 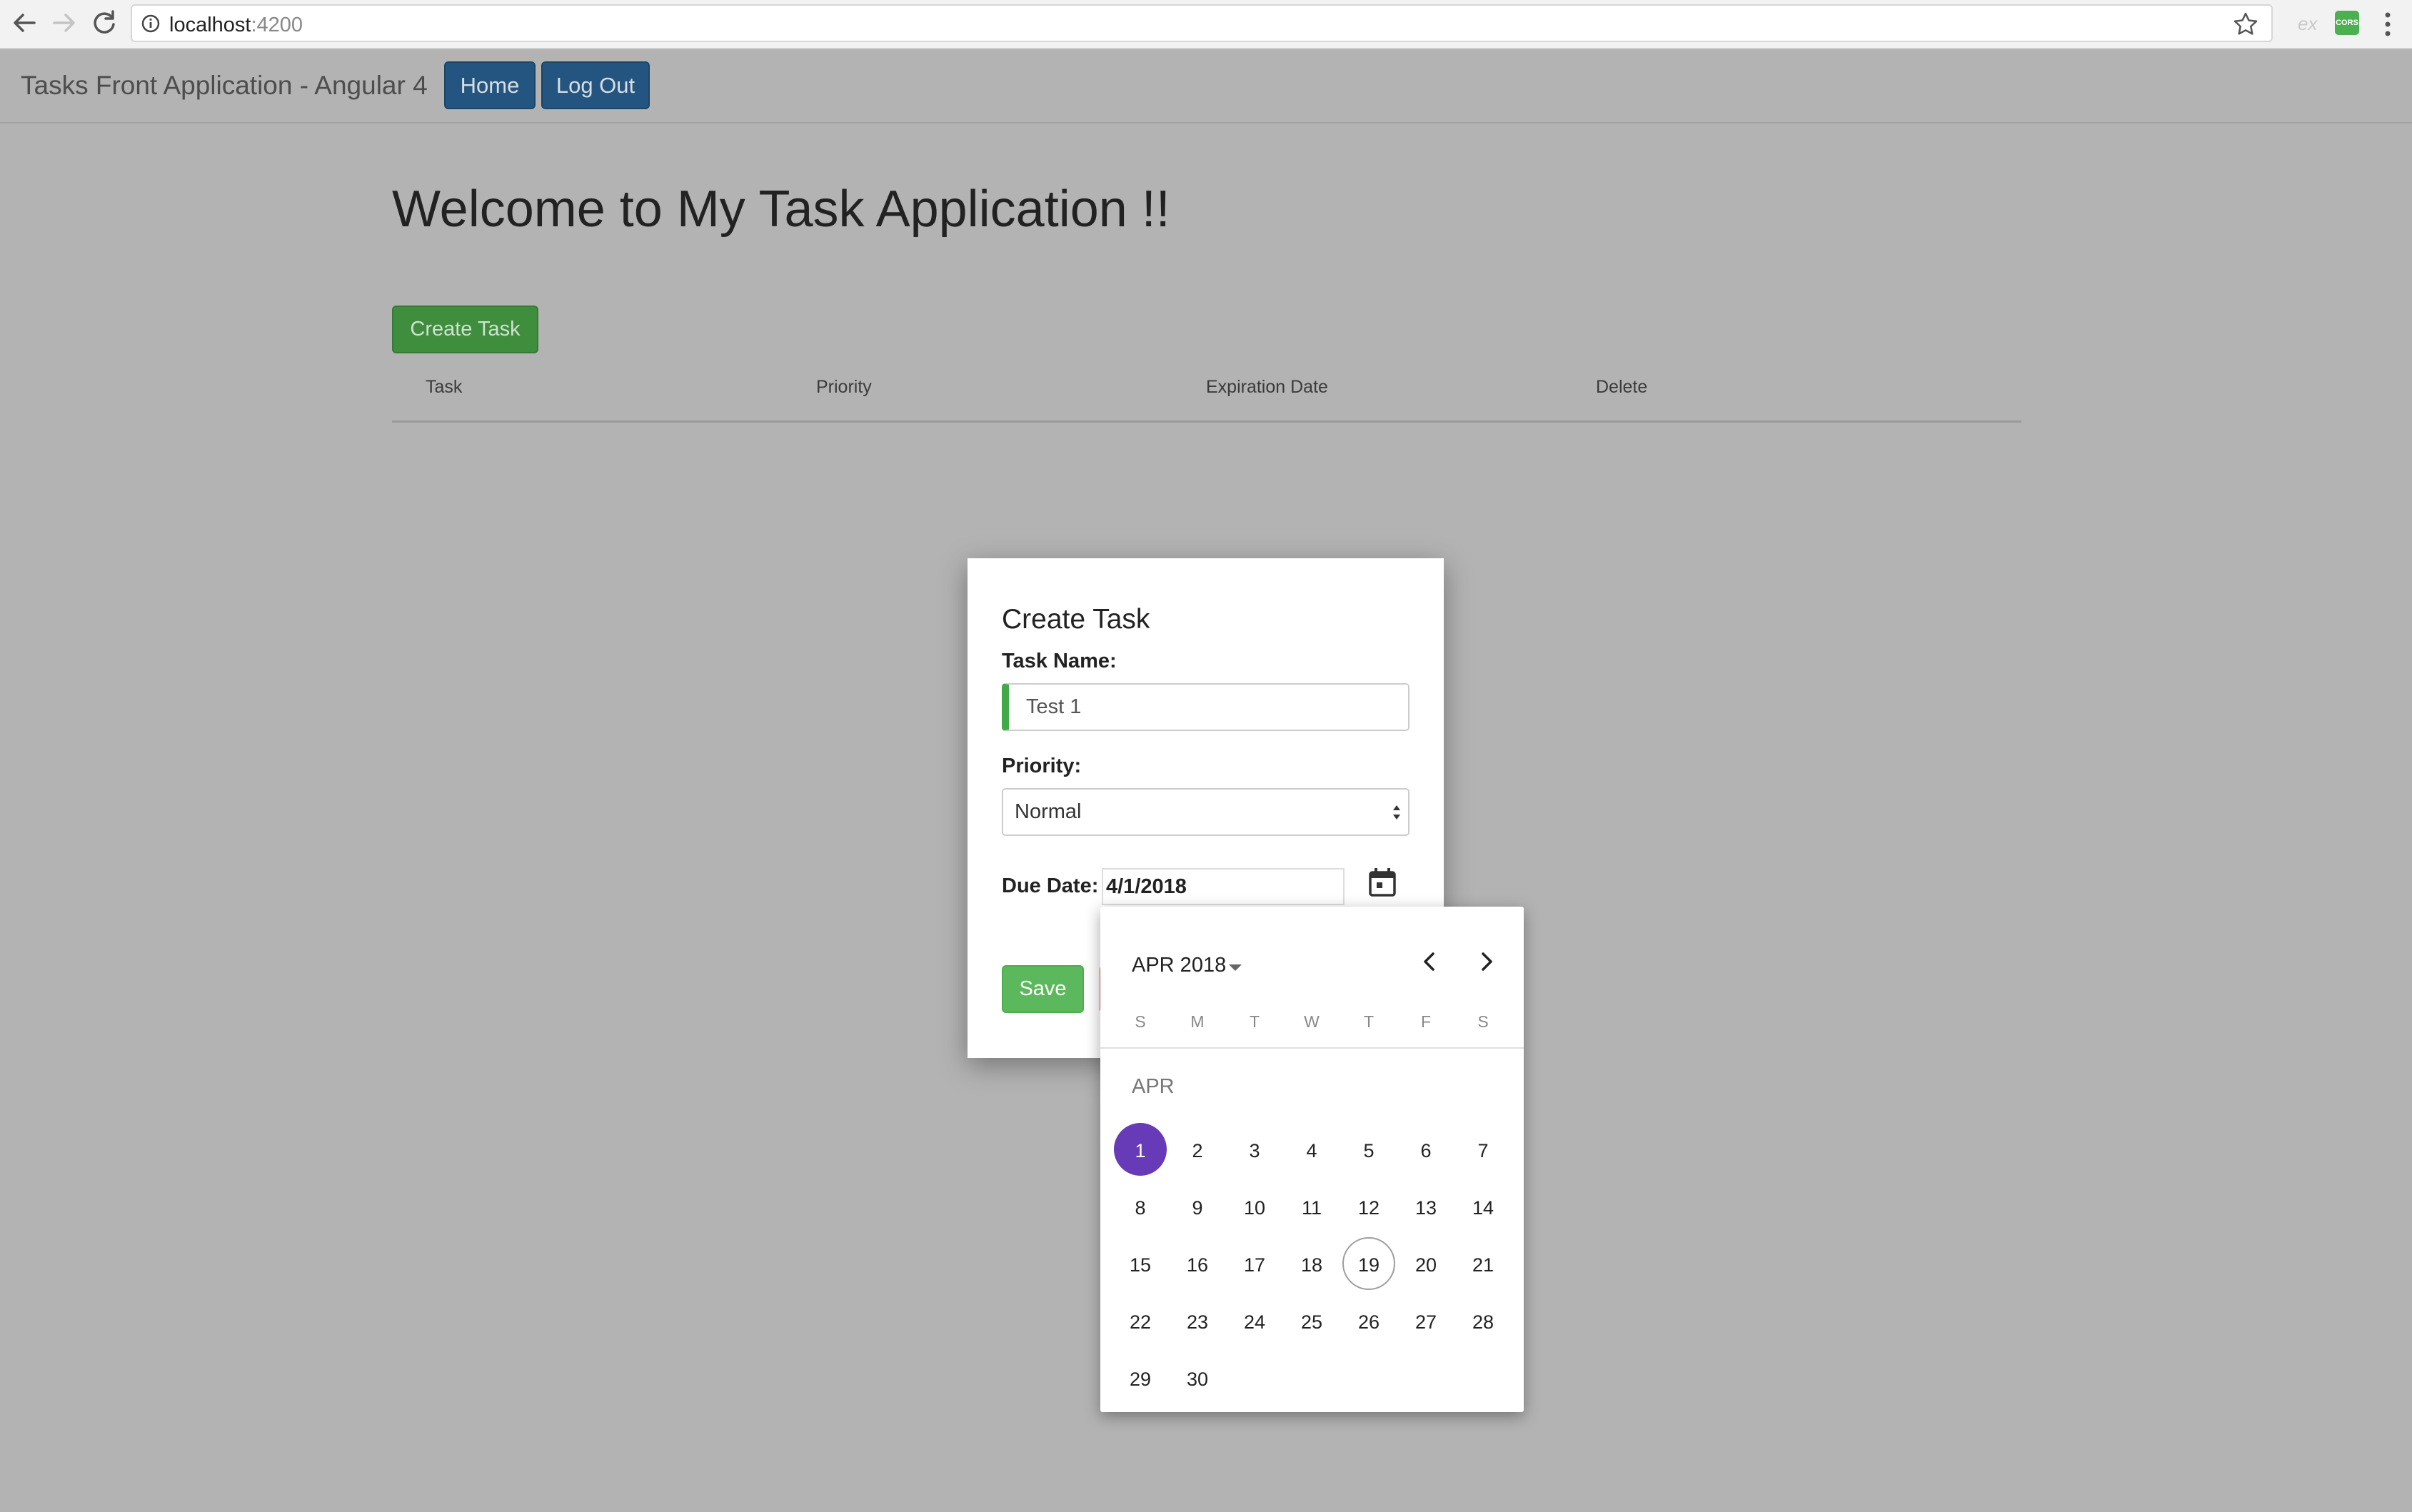 What do you see at coordinates (1224, 886) in the screenshot?
I see `due-date-input: 4/1/2018` at bounding box center [1224, 886].